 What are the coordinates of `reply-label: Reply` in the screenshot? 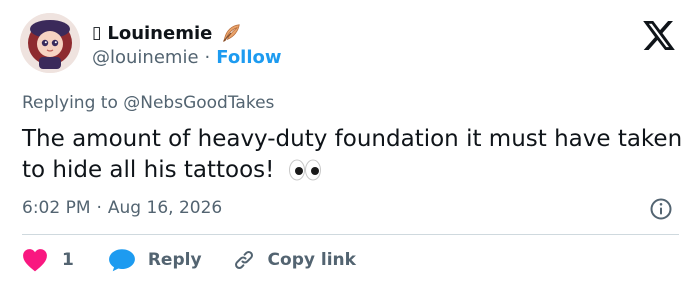 It's located at (174, 260).